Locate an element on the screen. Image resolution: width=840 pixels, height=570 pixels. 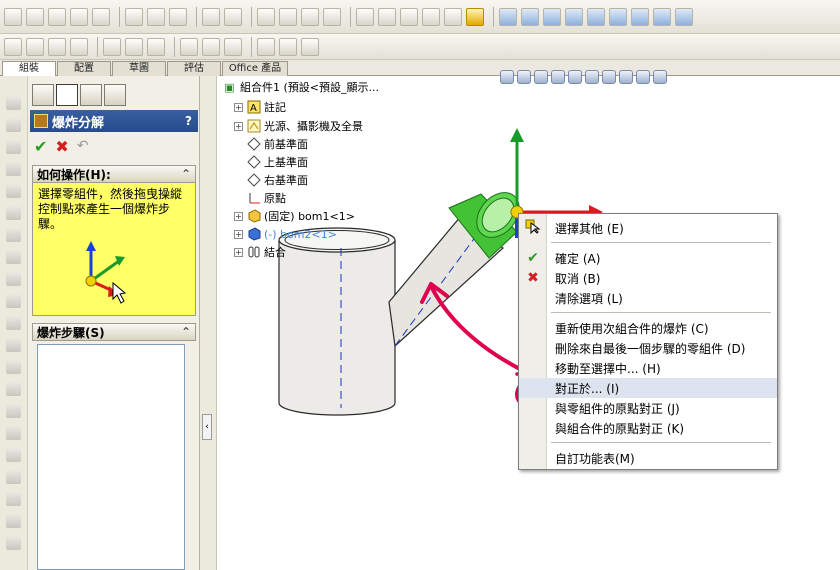
rotate-icon is located at coordinates (618, 16).